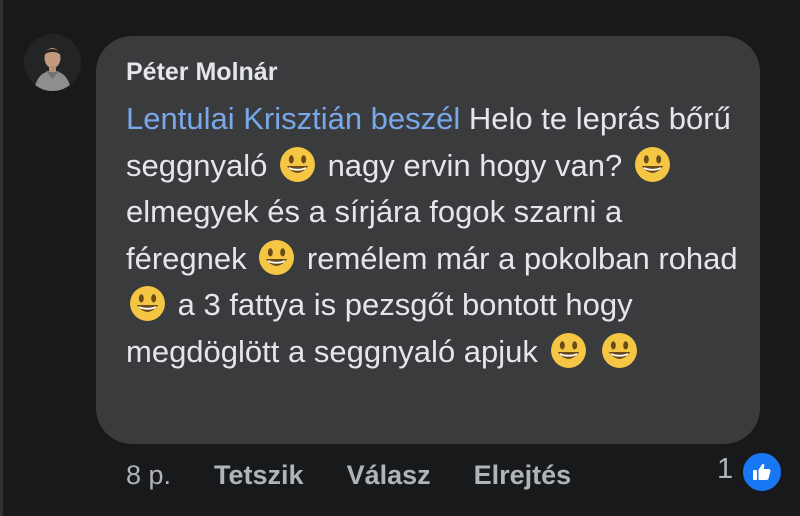 This screenshot has height=516, width=800. Describe the element at coordinates (201, 72) in the screenshot. I see `comment-author: Péter Molnár` at that location.